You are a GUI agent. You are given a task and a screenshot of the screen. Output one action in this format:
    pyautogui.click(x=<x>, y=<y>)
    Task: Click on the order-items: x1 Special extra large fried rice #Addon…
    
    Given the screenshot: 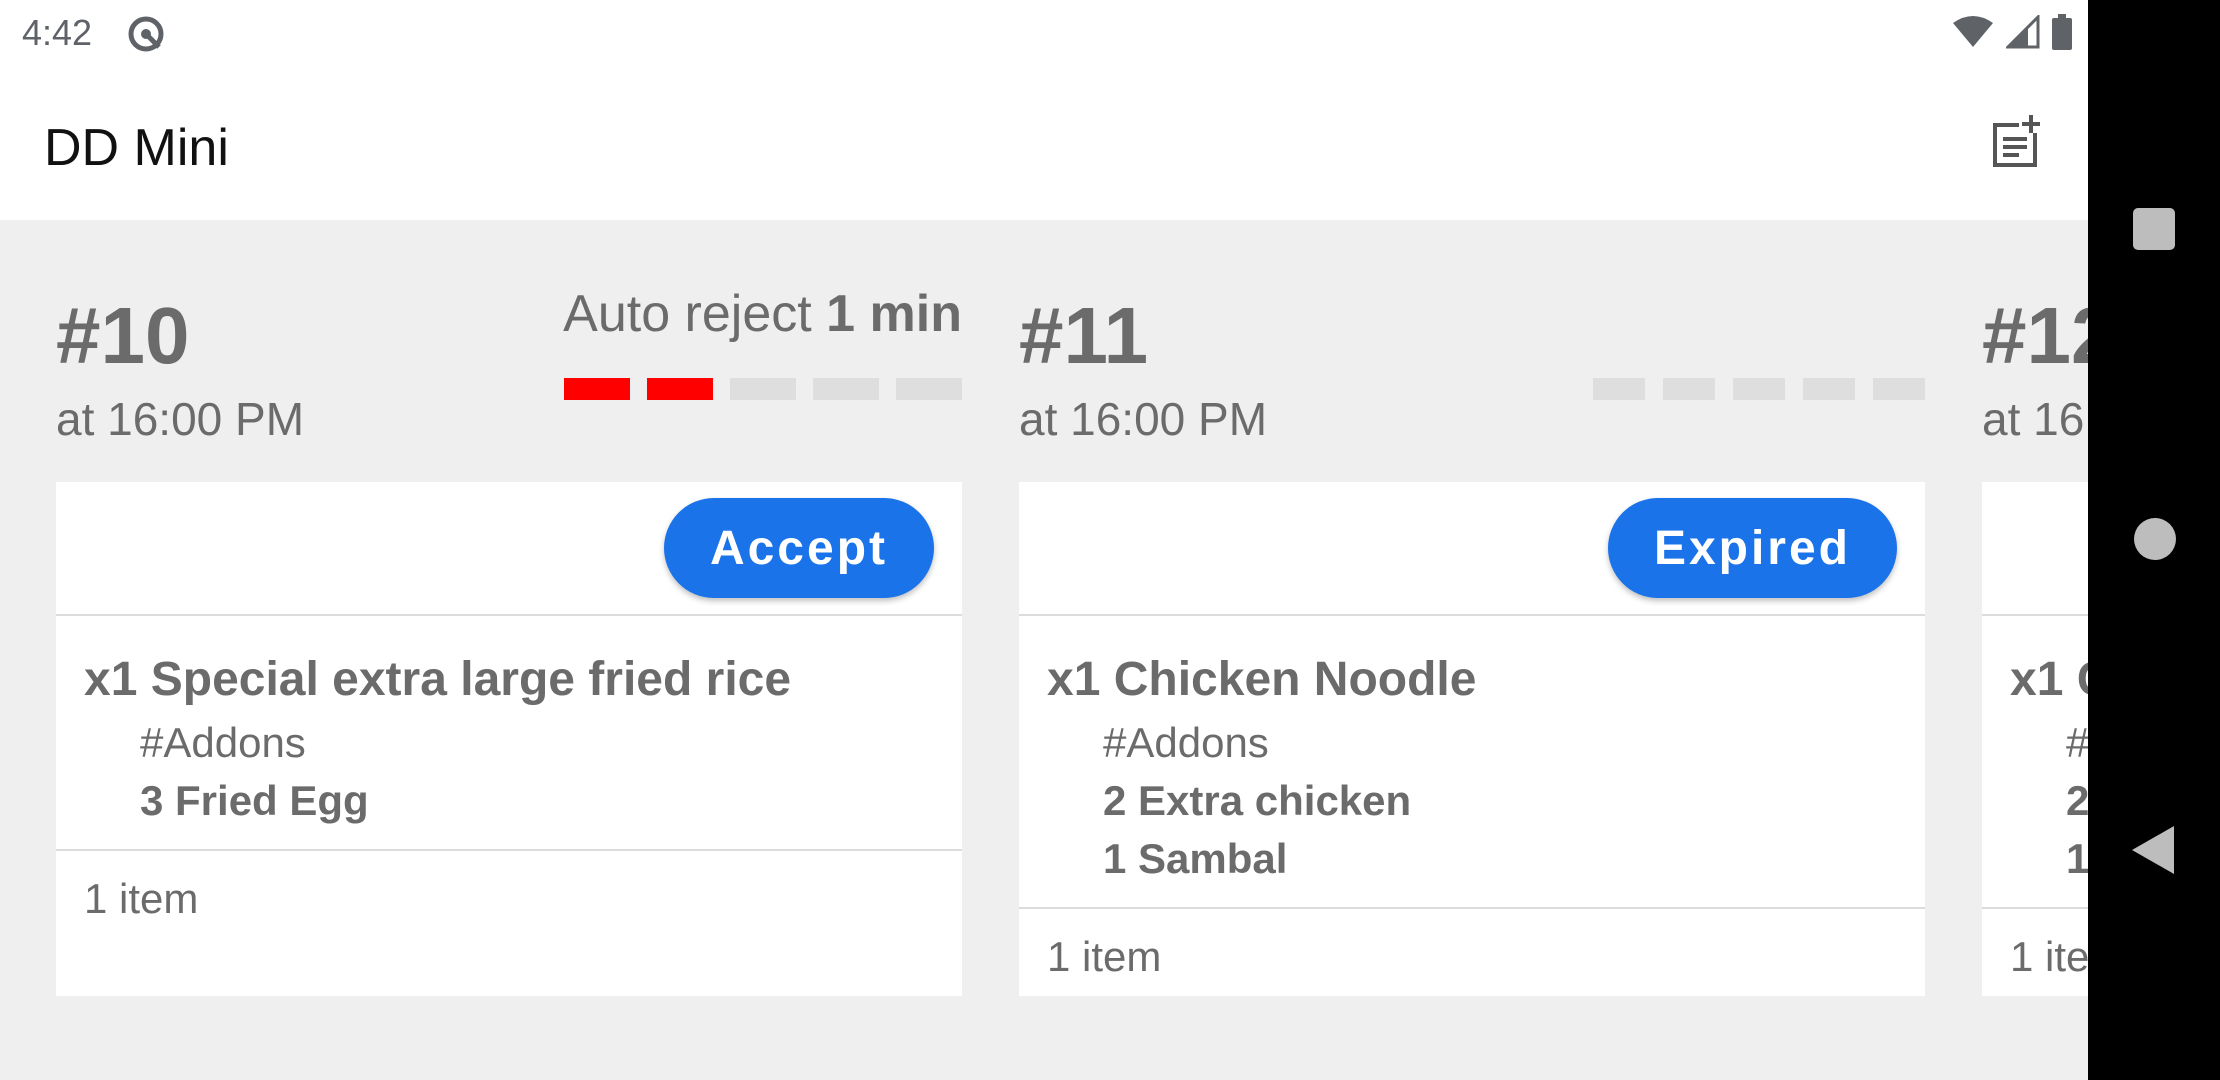 What is the action you would take?
    pyautogui.click(x=509, y=733)
    